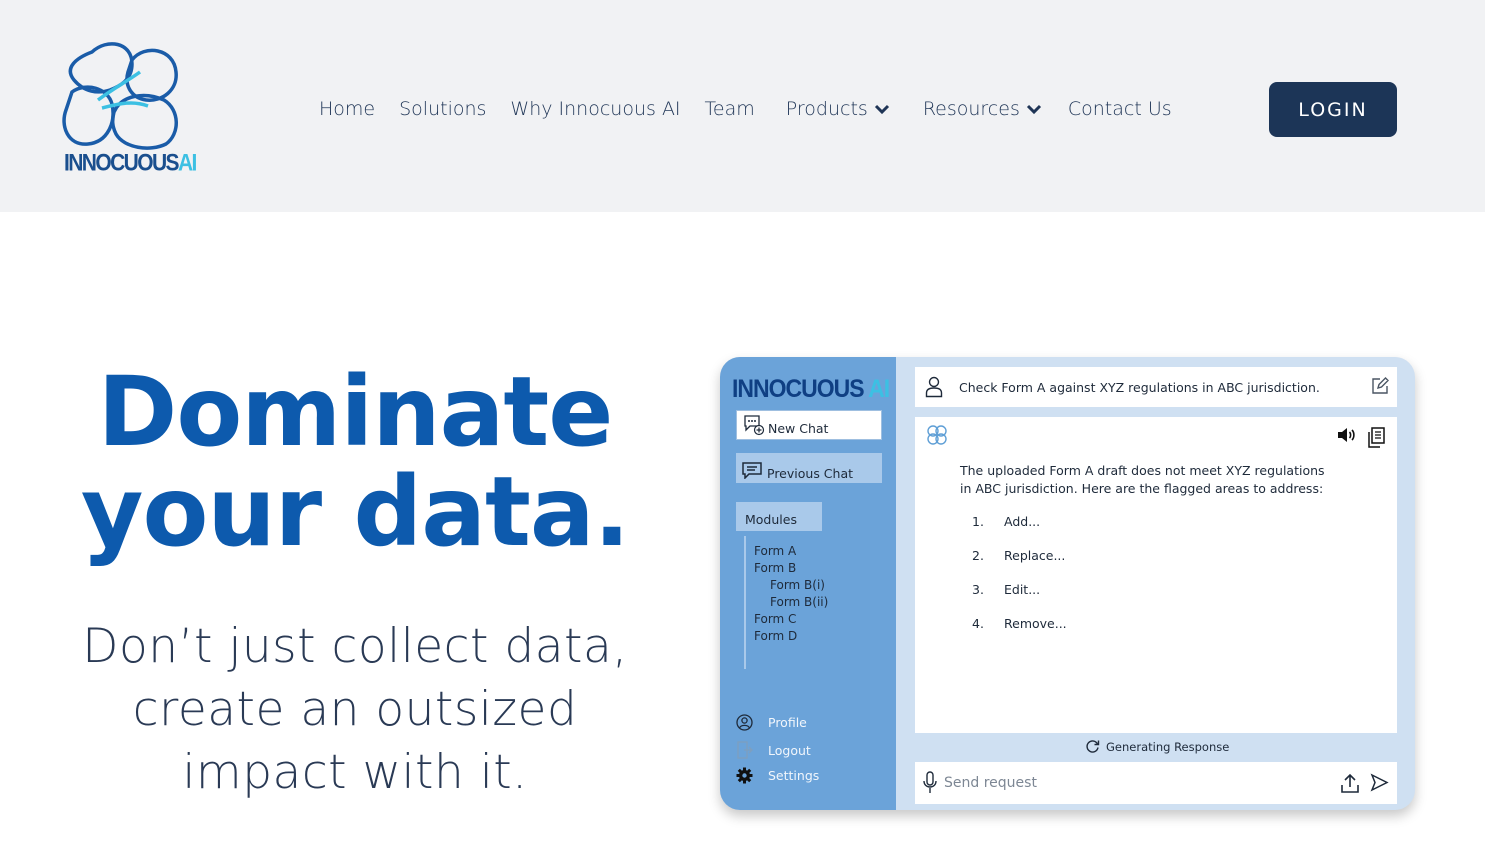 This screenshot has height=863, width=1485. I want to click on microphone-icon, so click(930, 782).